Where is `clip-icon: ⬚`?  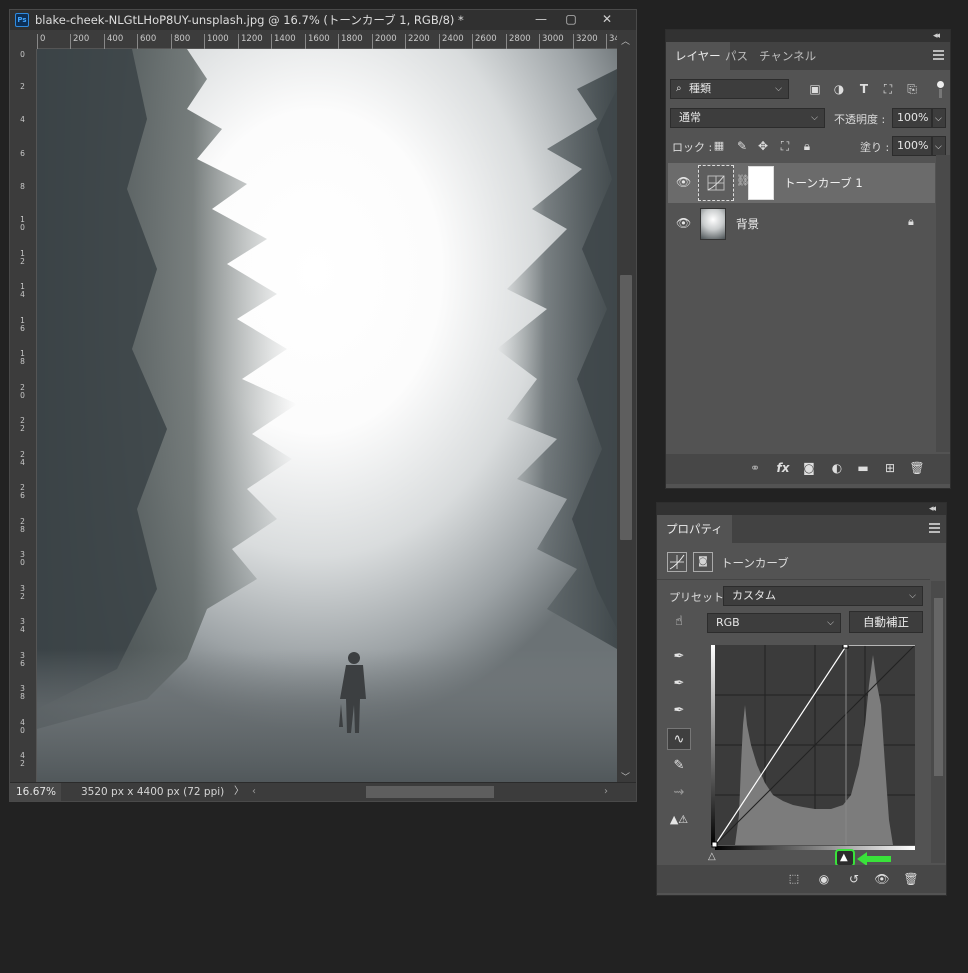
clip-icon: ⬚ is located at coordinates (794, 879).